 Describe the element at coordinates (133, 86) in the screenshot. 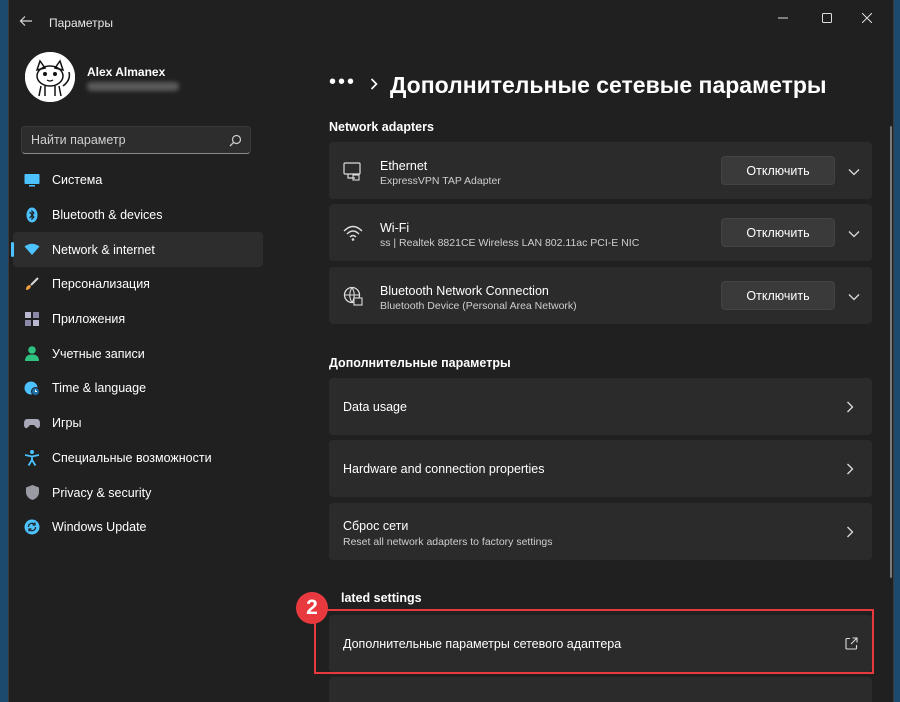

I see `user-email-blurred` at that location.